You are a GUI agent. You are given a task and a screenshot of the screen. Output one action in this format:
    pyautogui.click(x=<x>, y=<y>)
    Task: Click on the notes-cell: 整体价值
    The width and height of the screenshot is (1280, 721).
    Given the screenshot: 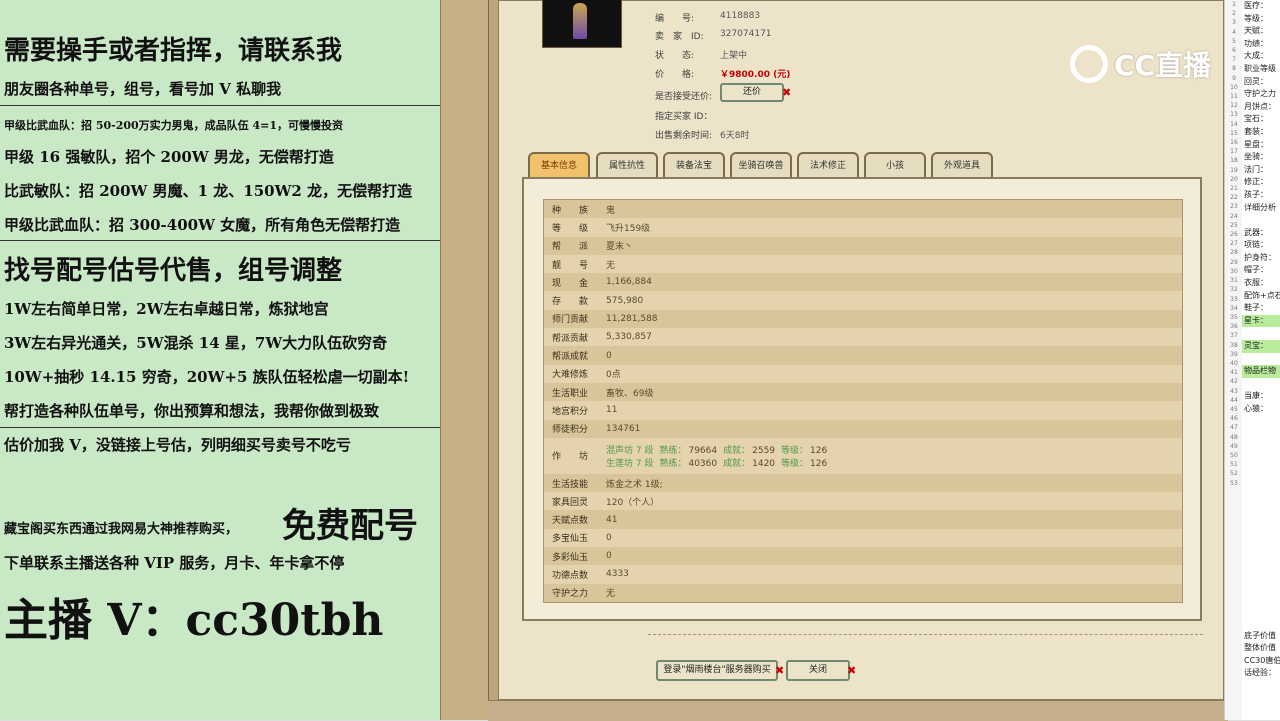 What is the action you would take?
    pyautogui.click(x=1260, y=648)
    